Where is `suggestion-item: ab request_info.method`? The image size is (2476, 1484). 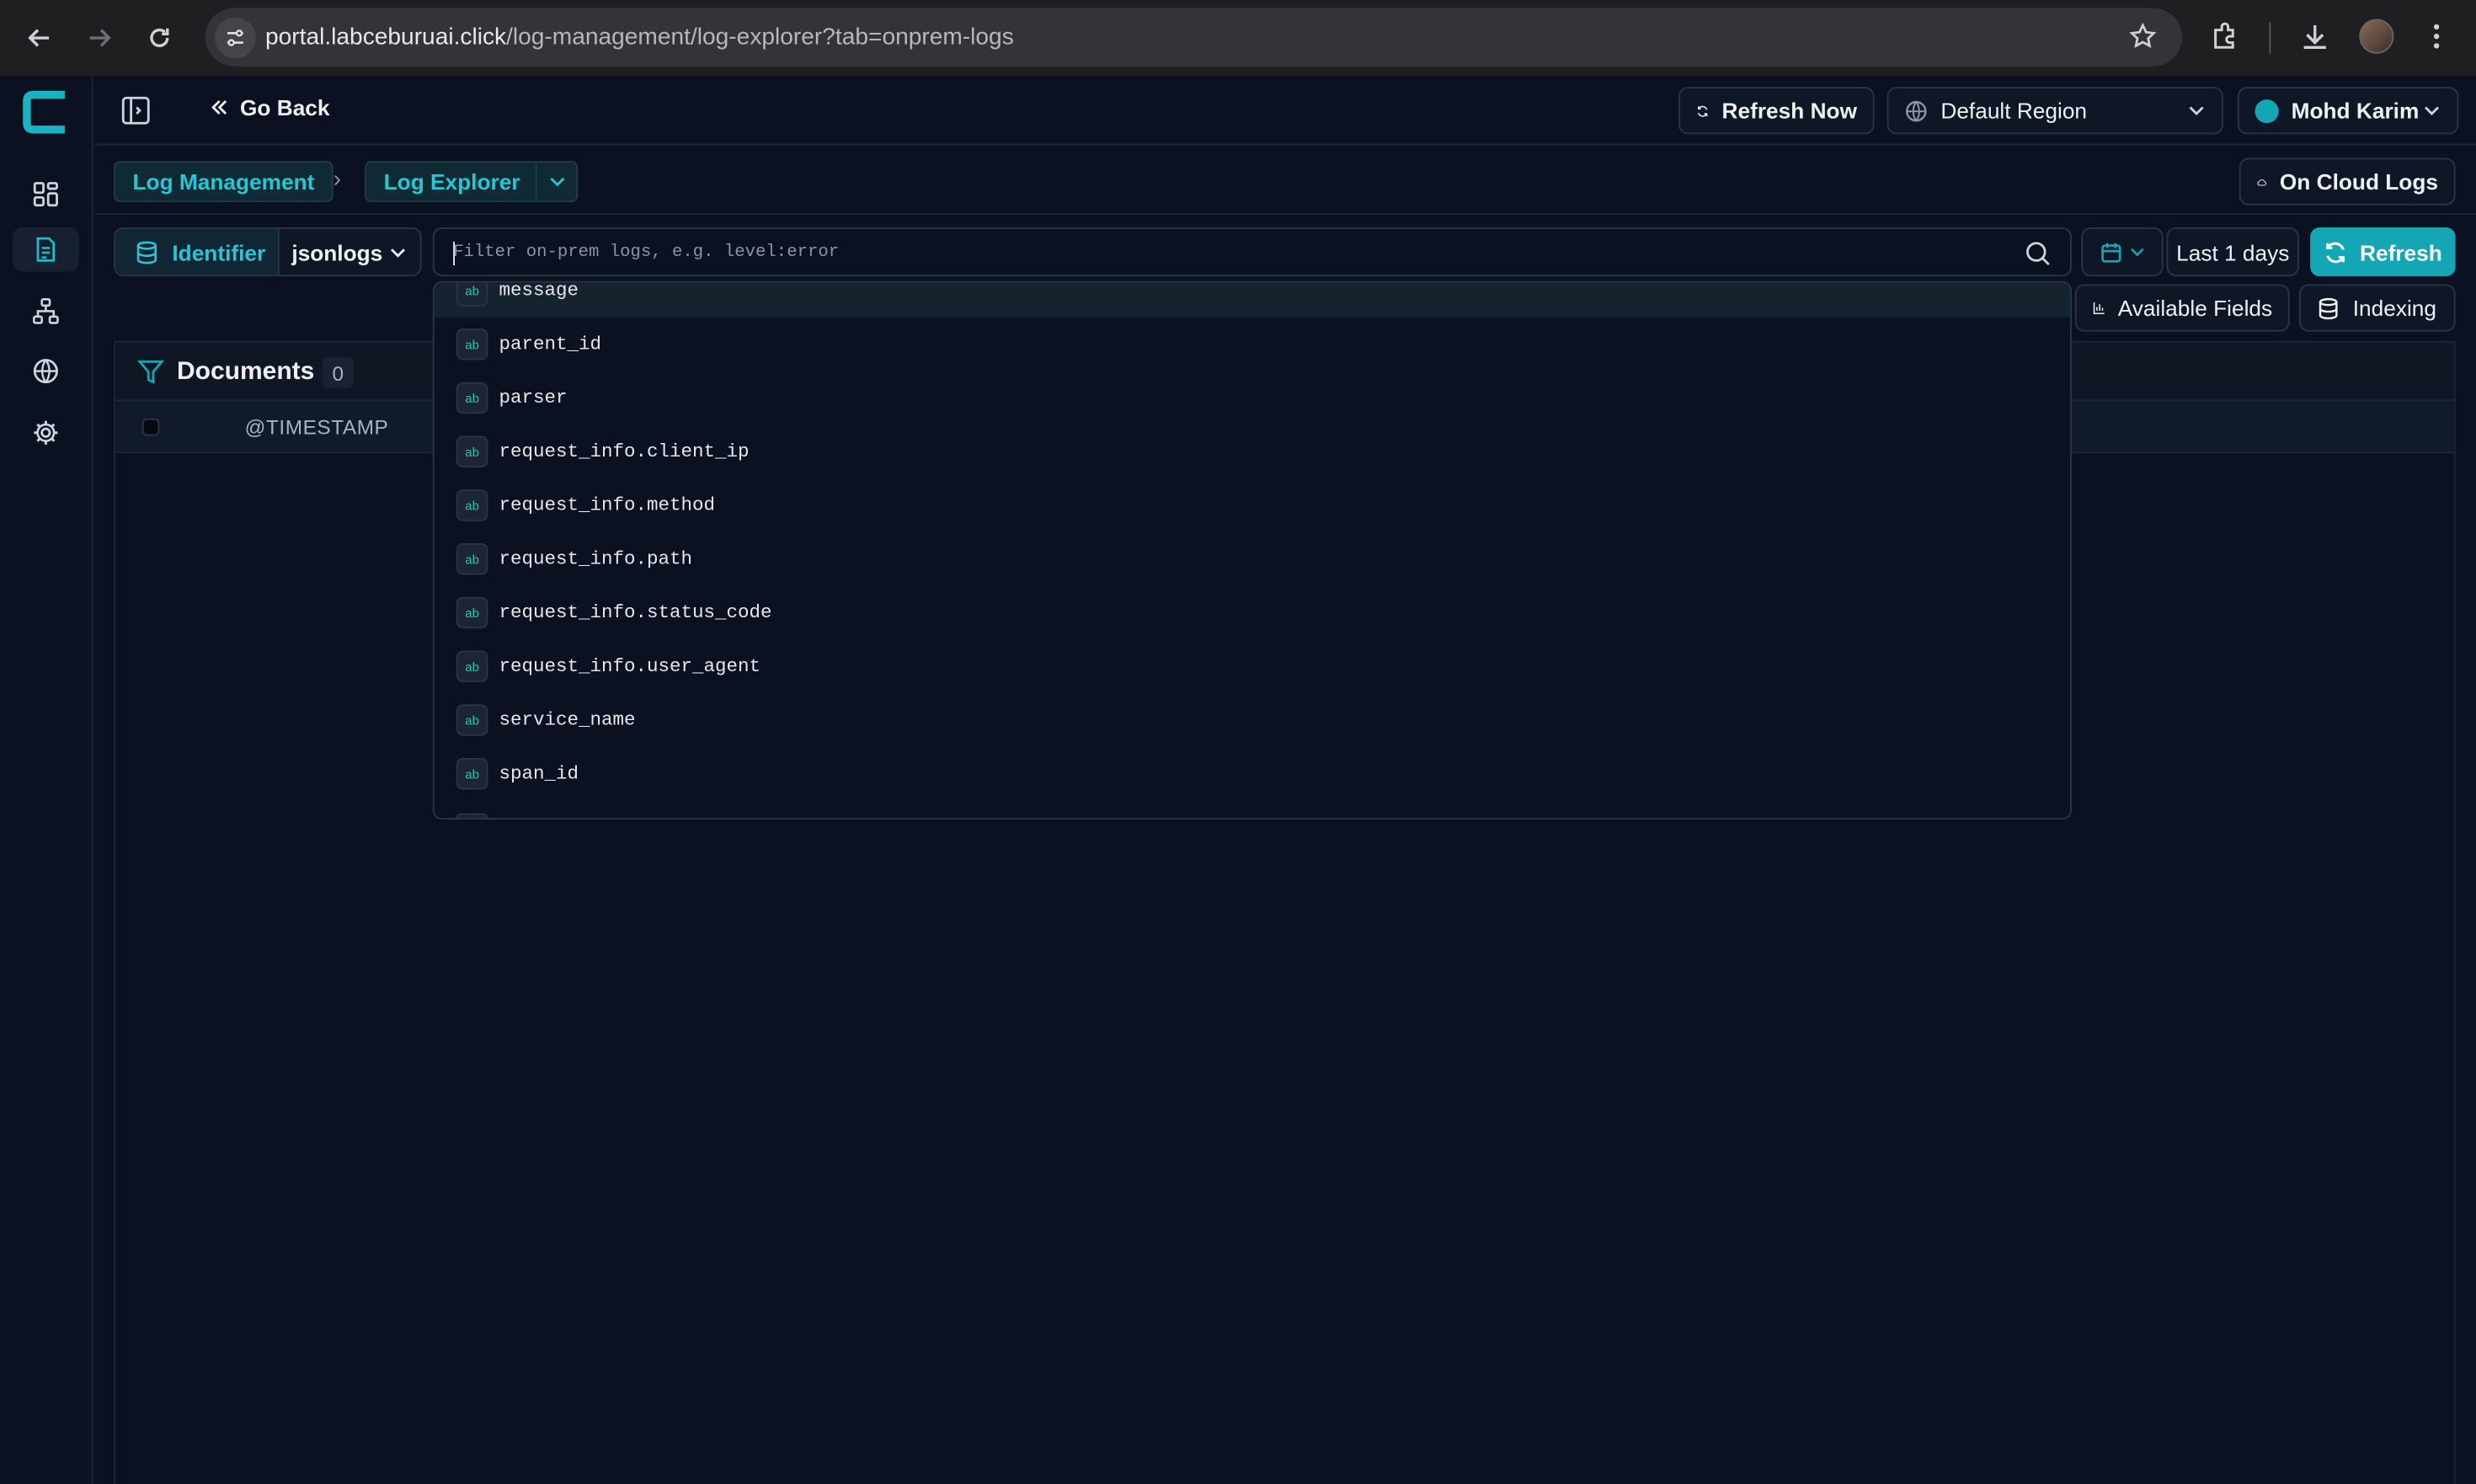 suggestion-item: ab request_info.method is located at coordinates (1253, 505).